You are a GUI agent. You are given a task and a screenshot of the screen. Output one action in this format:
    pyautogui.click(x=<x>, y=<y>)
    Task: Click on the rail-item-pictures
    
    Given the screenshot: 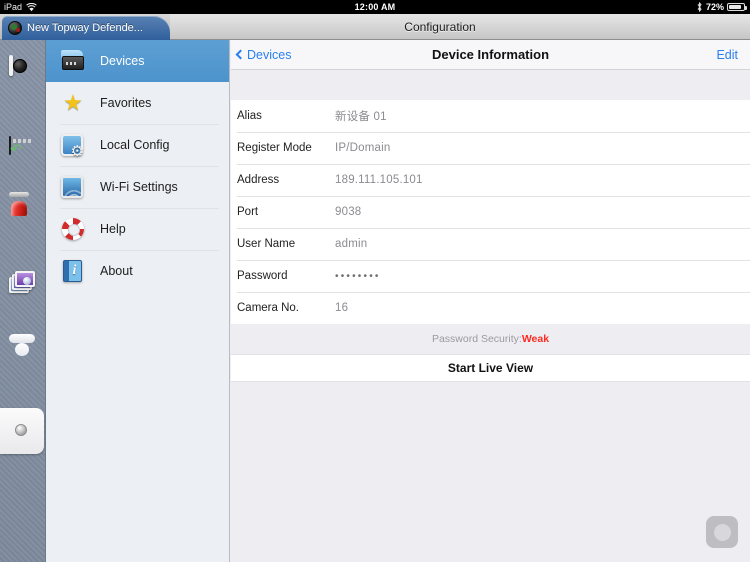 What is the action you would take?
    pyautogui.click(x=23, y=285)
    